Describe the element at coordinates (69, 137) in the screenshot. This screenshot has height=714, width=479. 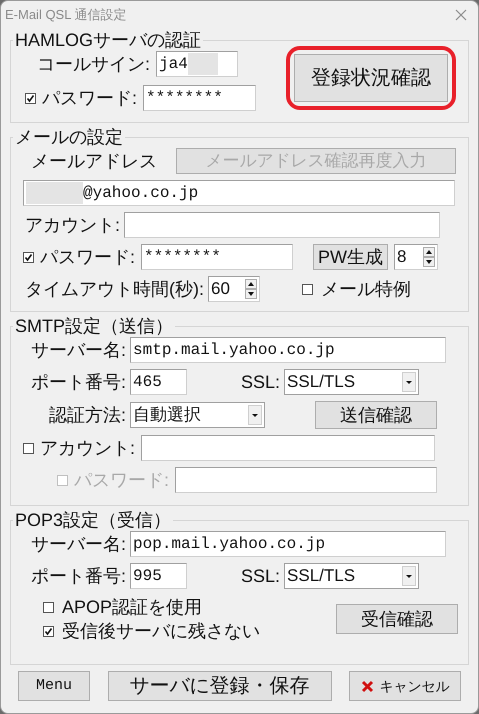
I see `group-title: メールの設定` at that location.